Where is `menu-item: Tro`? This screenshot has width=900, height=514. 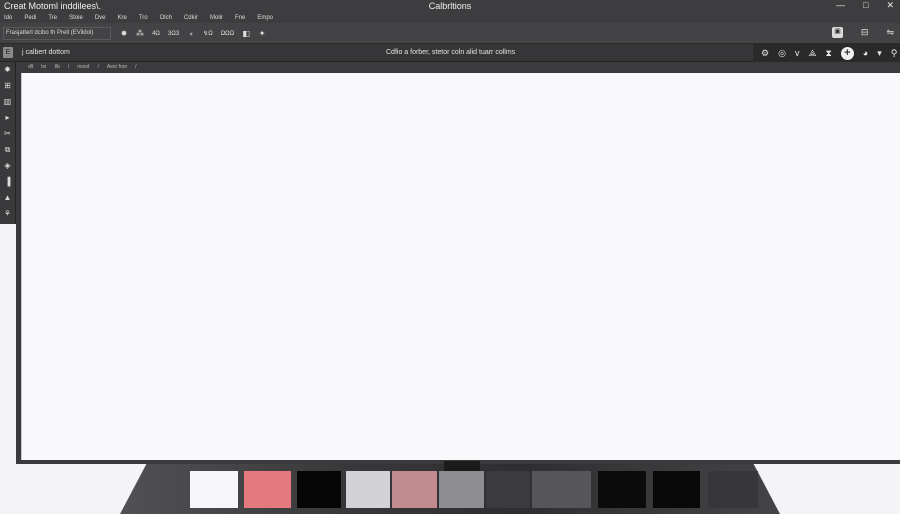
menu-item: Tro is located at coordinates (143, 18).